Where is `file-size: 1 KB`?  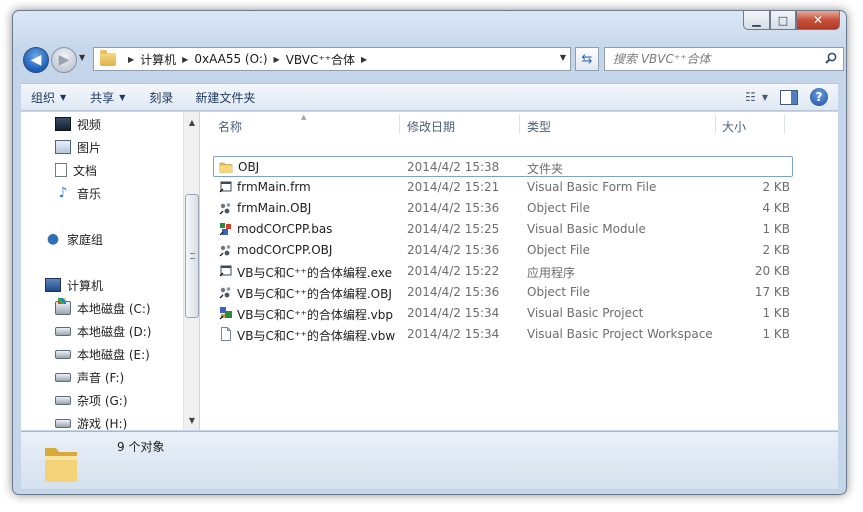 file-size: 1 KB is located at coordinates (776, 229).